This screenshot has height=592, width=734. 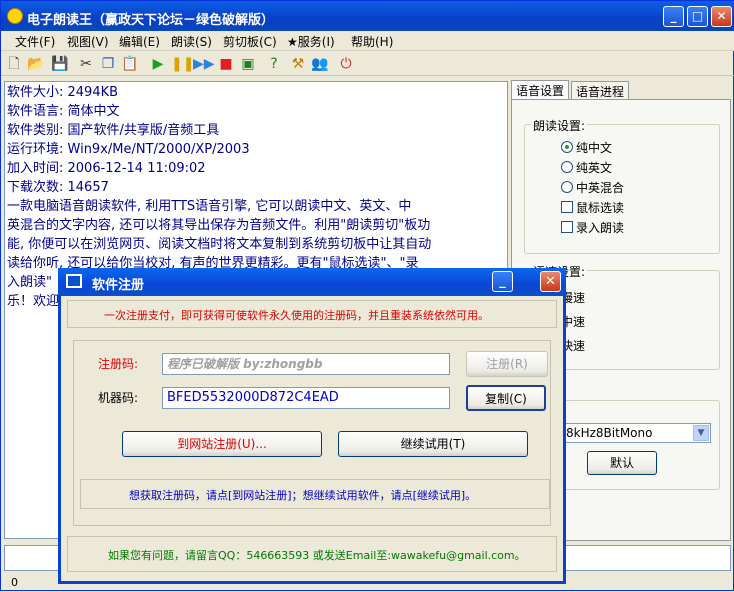 I want to click on menu-view: 视图(V), so click(x=88, y=41).